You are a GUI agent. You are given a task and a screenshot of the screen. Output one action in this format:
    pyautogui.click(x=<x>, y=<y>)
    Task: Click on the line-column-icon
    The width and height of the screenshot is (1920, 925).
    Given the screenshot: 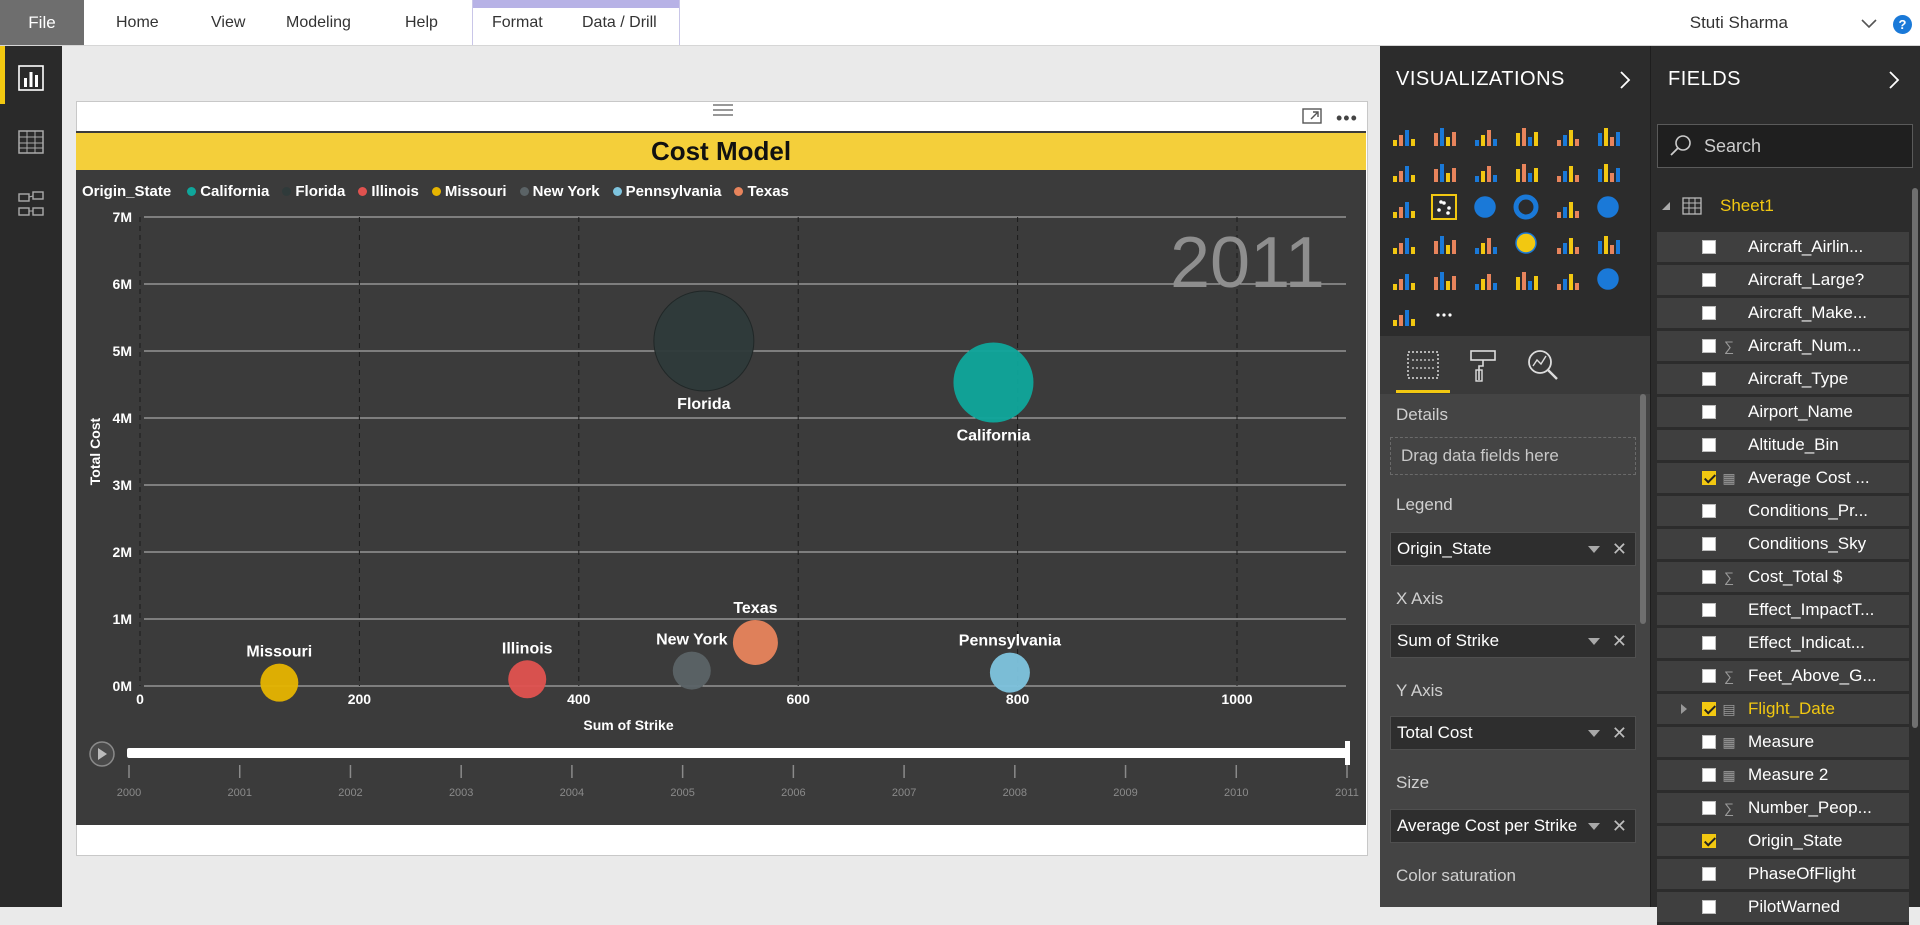 What is the action you would take?
    pyautogui.click(x=1526, y=171)
    